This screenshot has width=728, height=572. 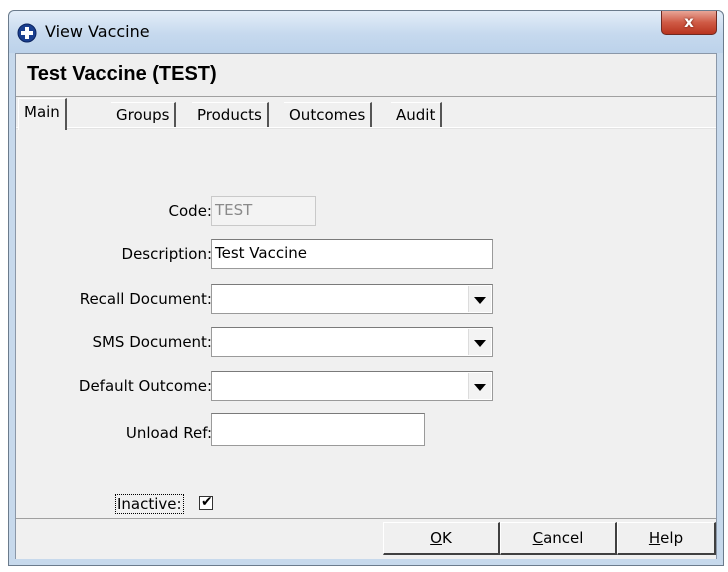 I want to click on tab-outcomes: Outcomes, so click(x=328, y=115).